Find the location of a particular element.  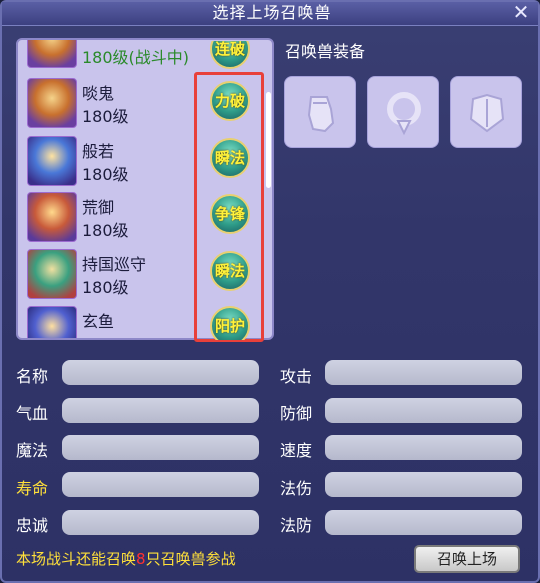

summon-remaining-text: 本场战斗还能召唤8只召唤兽参战 is located at coordinates (126, 558).